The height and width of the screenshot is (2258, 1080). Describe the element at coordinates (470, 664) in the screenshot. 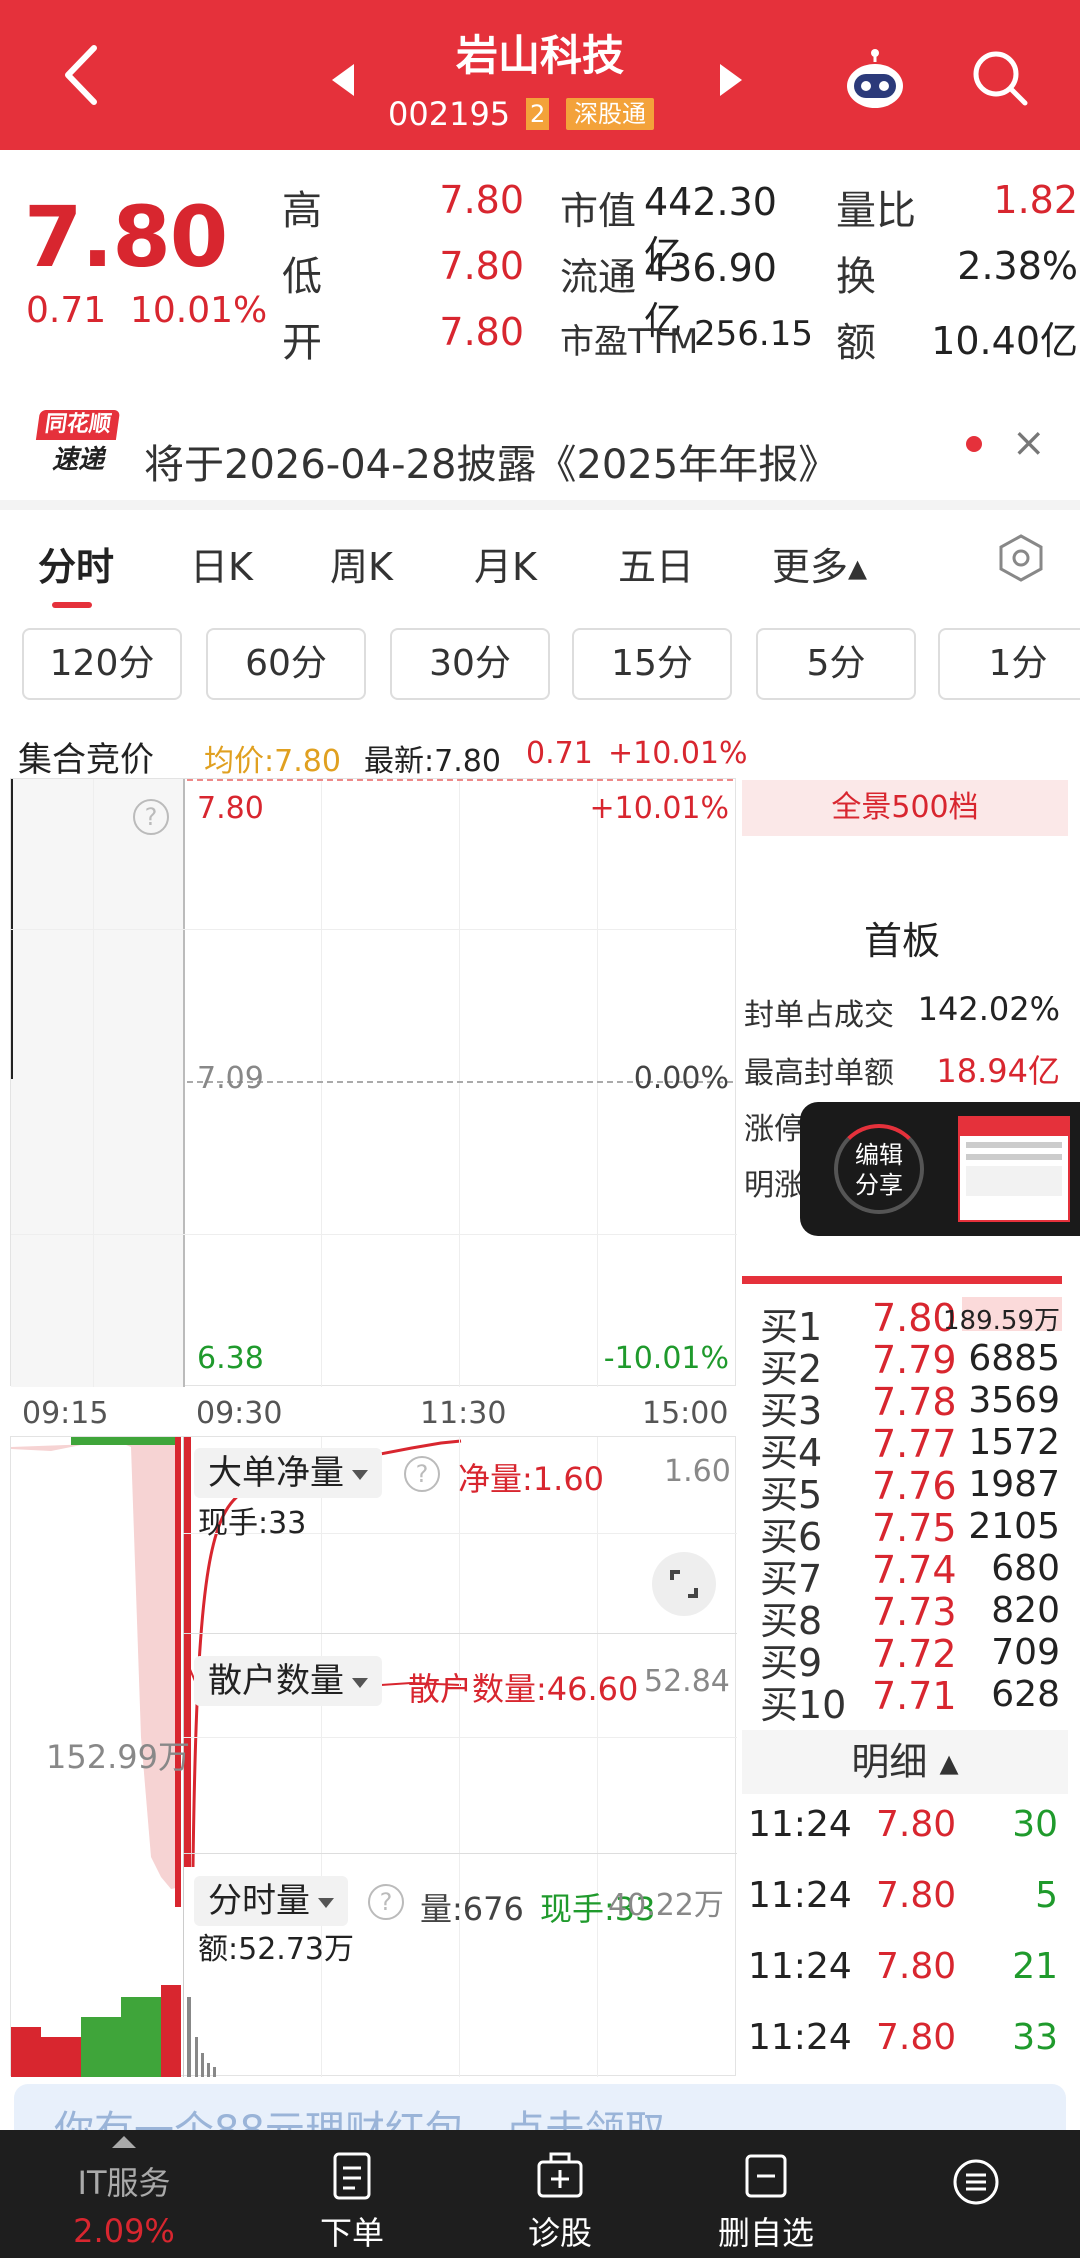

I see `period-30min-button: 30分` at that location.